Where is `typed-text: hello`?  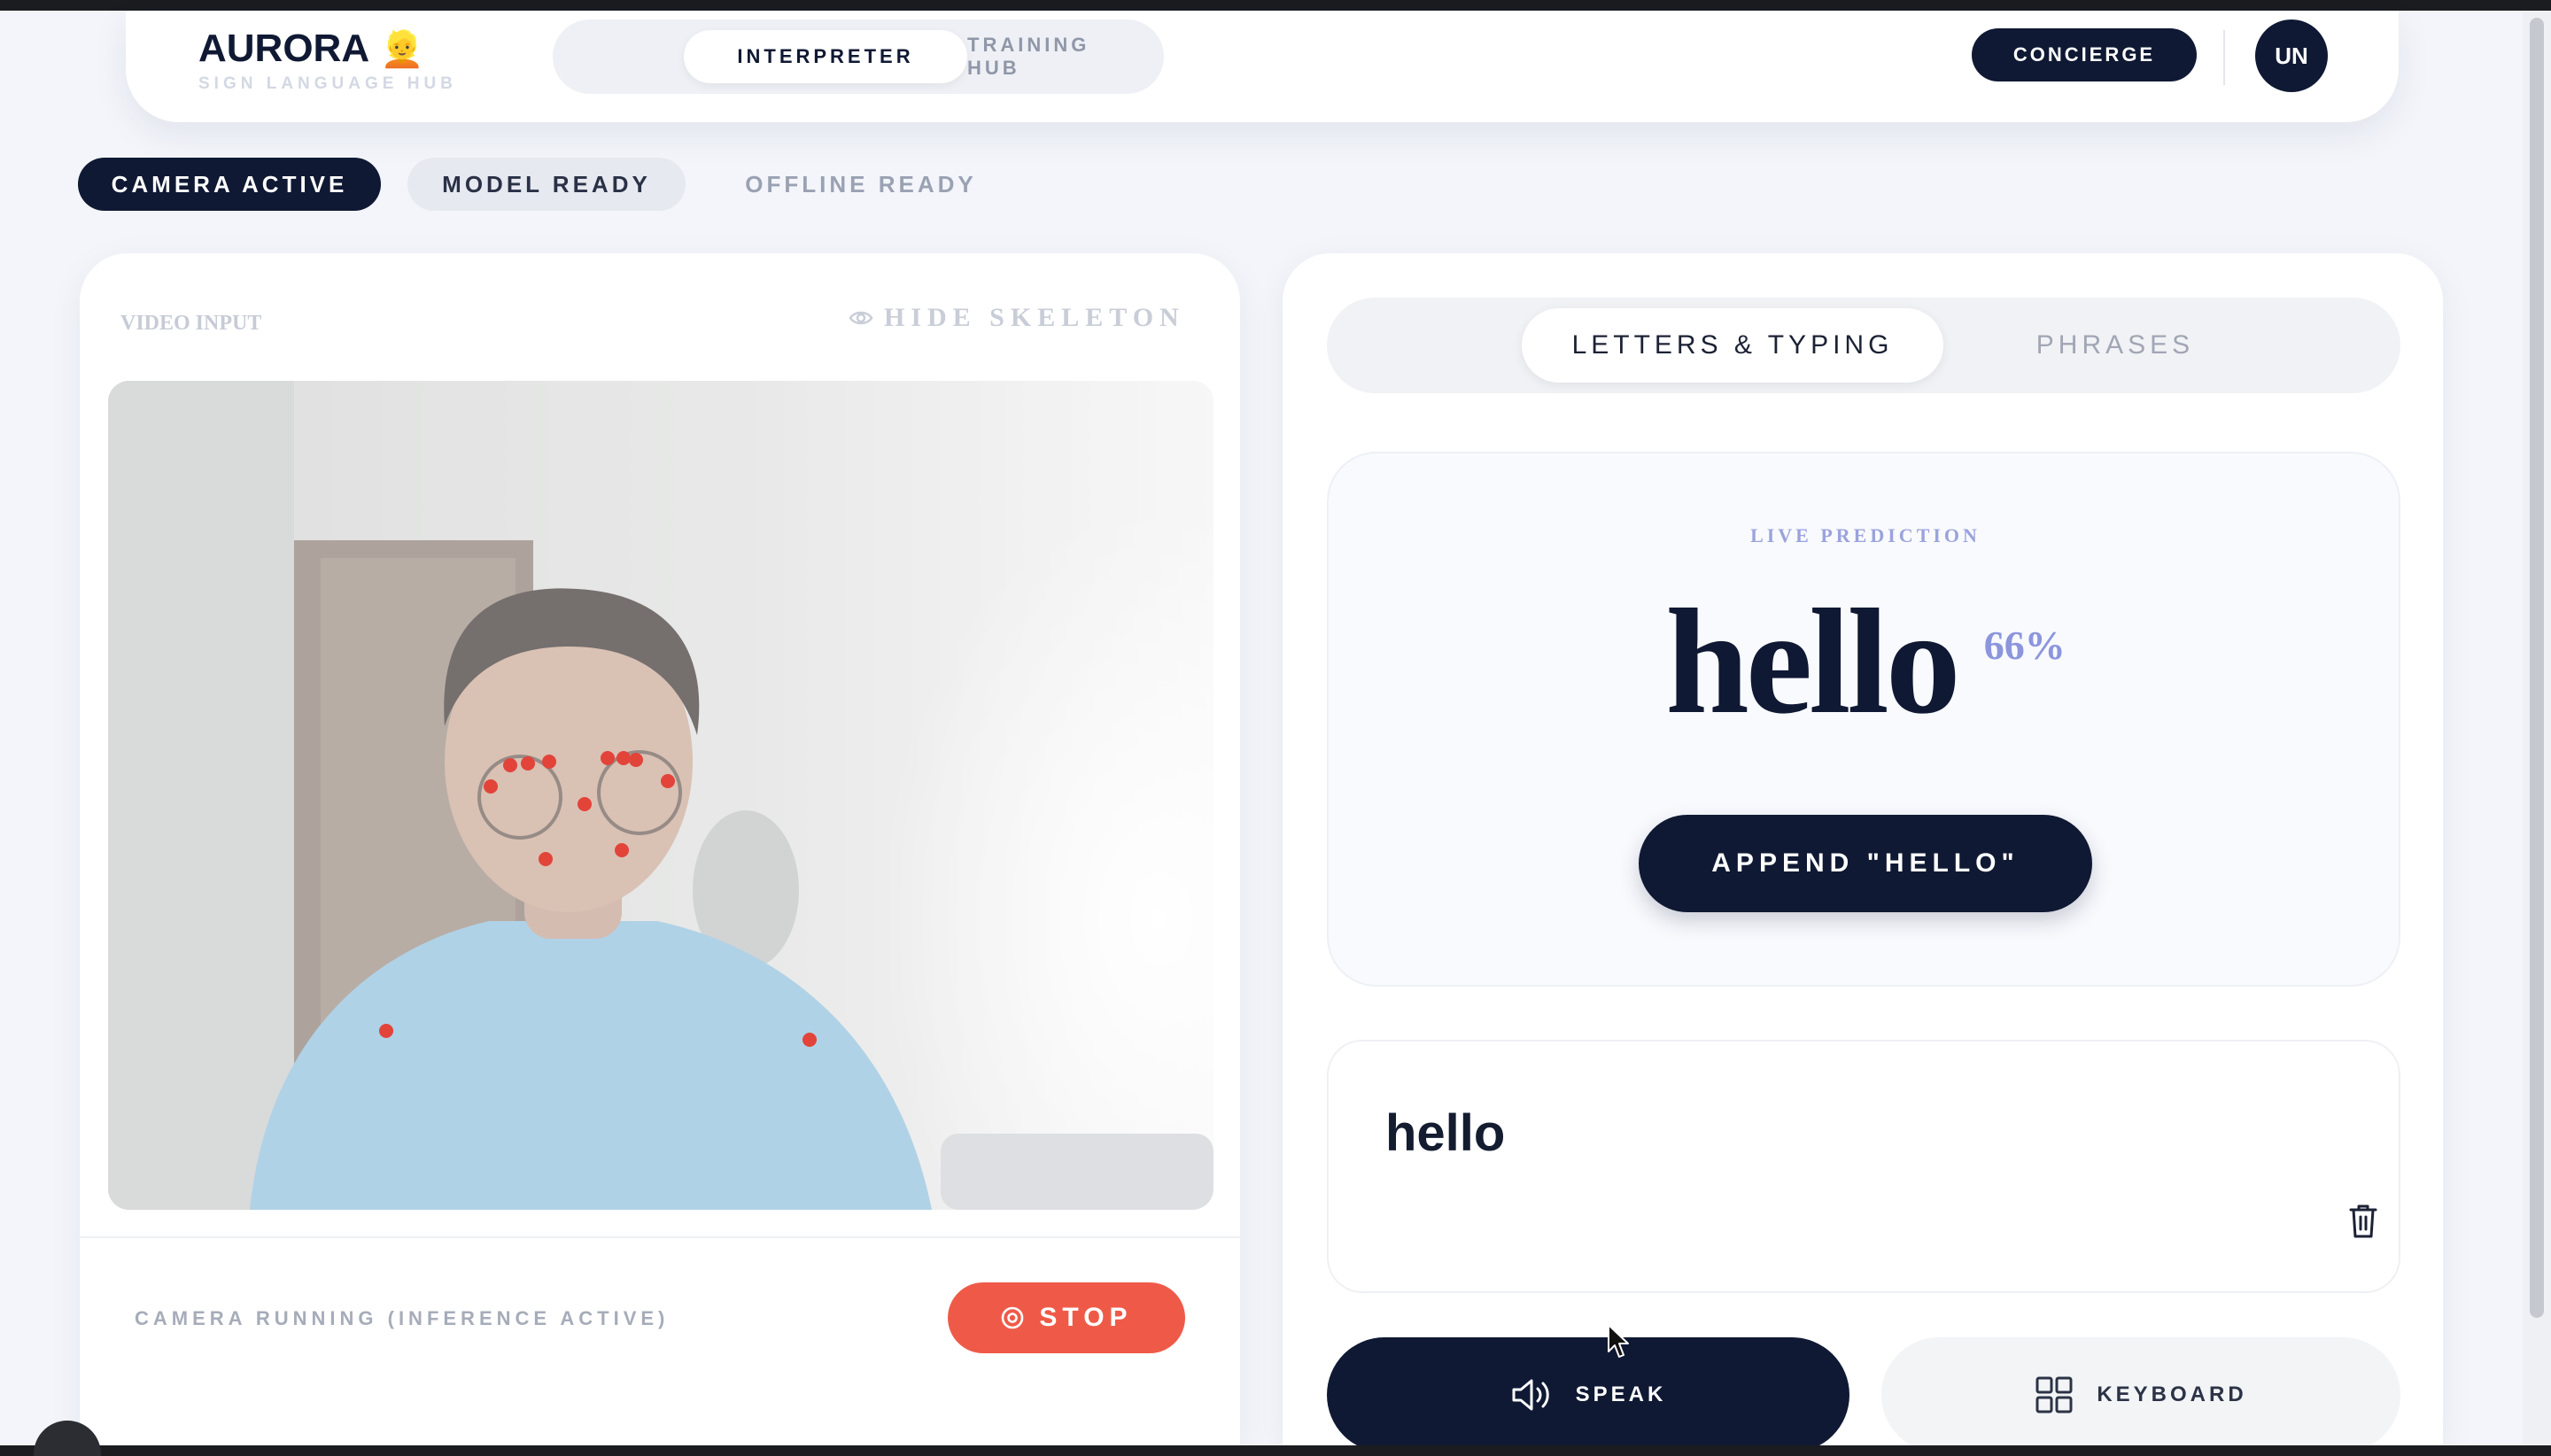 typed-text: hello is located at coordinates (1446, 1133).